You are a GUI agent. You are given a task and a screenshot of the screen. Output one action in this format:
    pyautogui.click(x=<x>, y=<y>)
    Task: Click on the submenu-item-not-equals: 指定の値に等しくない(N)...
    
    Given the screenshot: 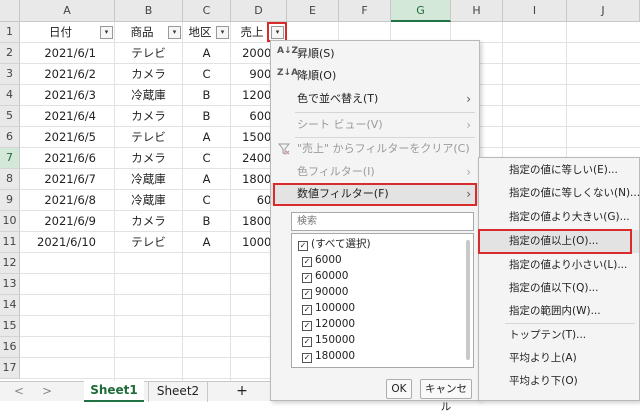 What is the action you would take?
    pyautogui.click(x=559, y=193)
    